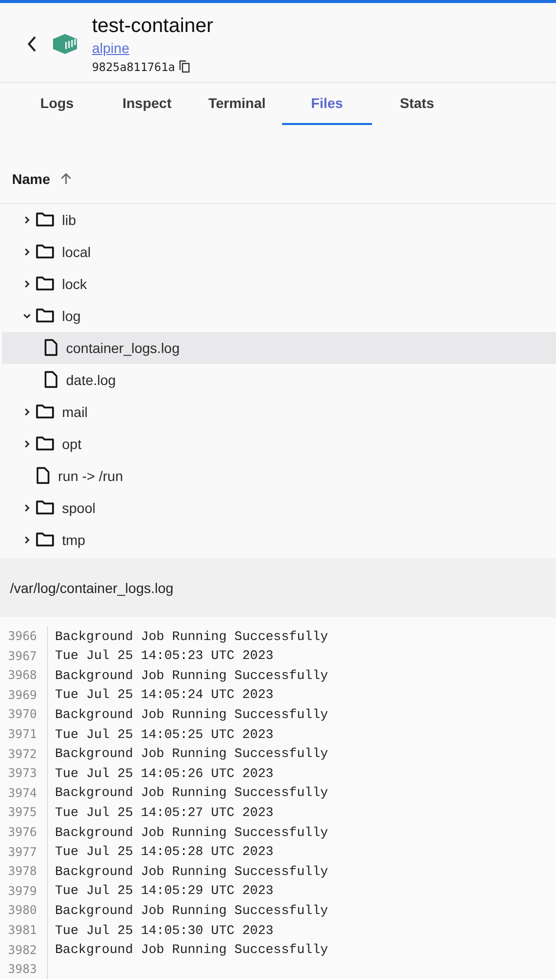 Image resolution: width=556 pixels, height=979 pixels. I want to click on code-line: Tue Jul 25 14:05:24 UTC 2023, so click(164, 694).